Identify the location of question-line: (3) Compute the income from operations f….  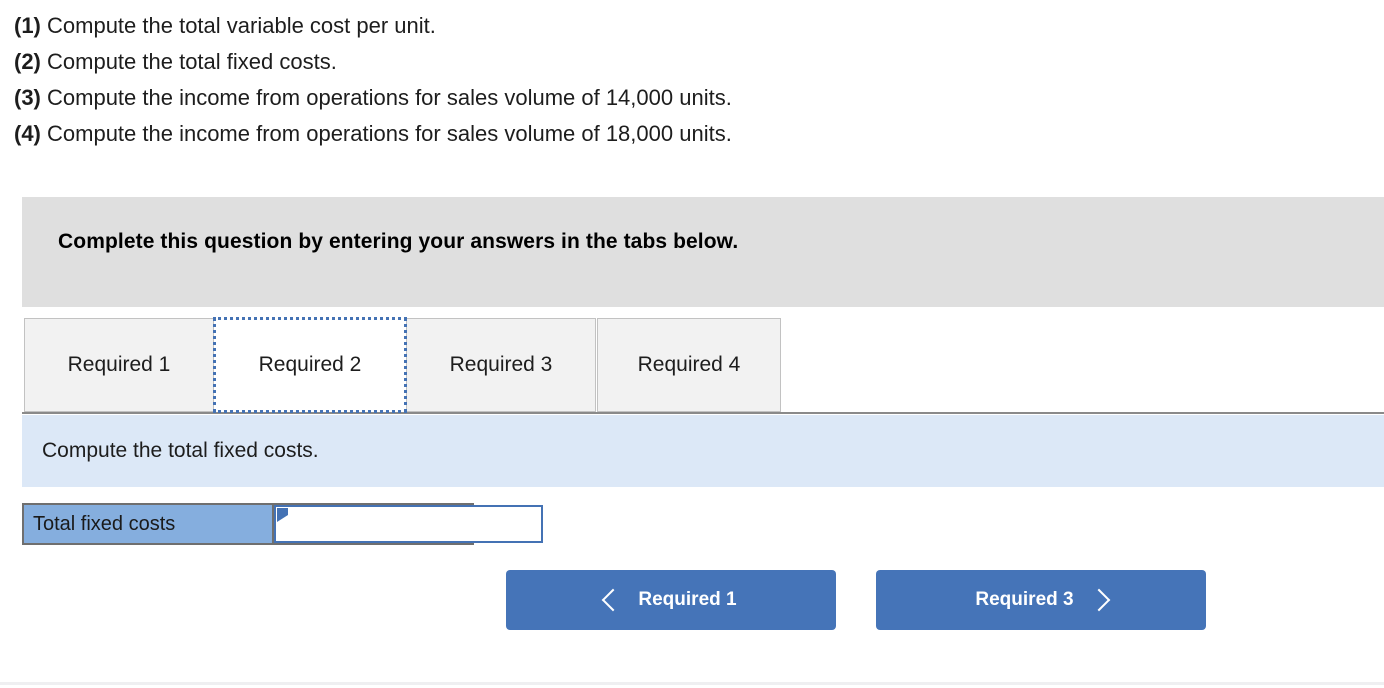
(684, 98).